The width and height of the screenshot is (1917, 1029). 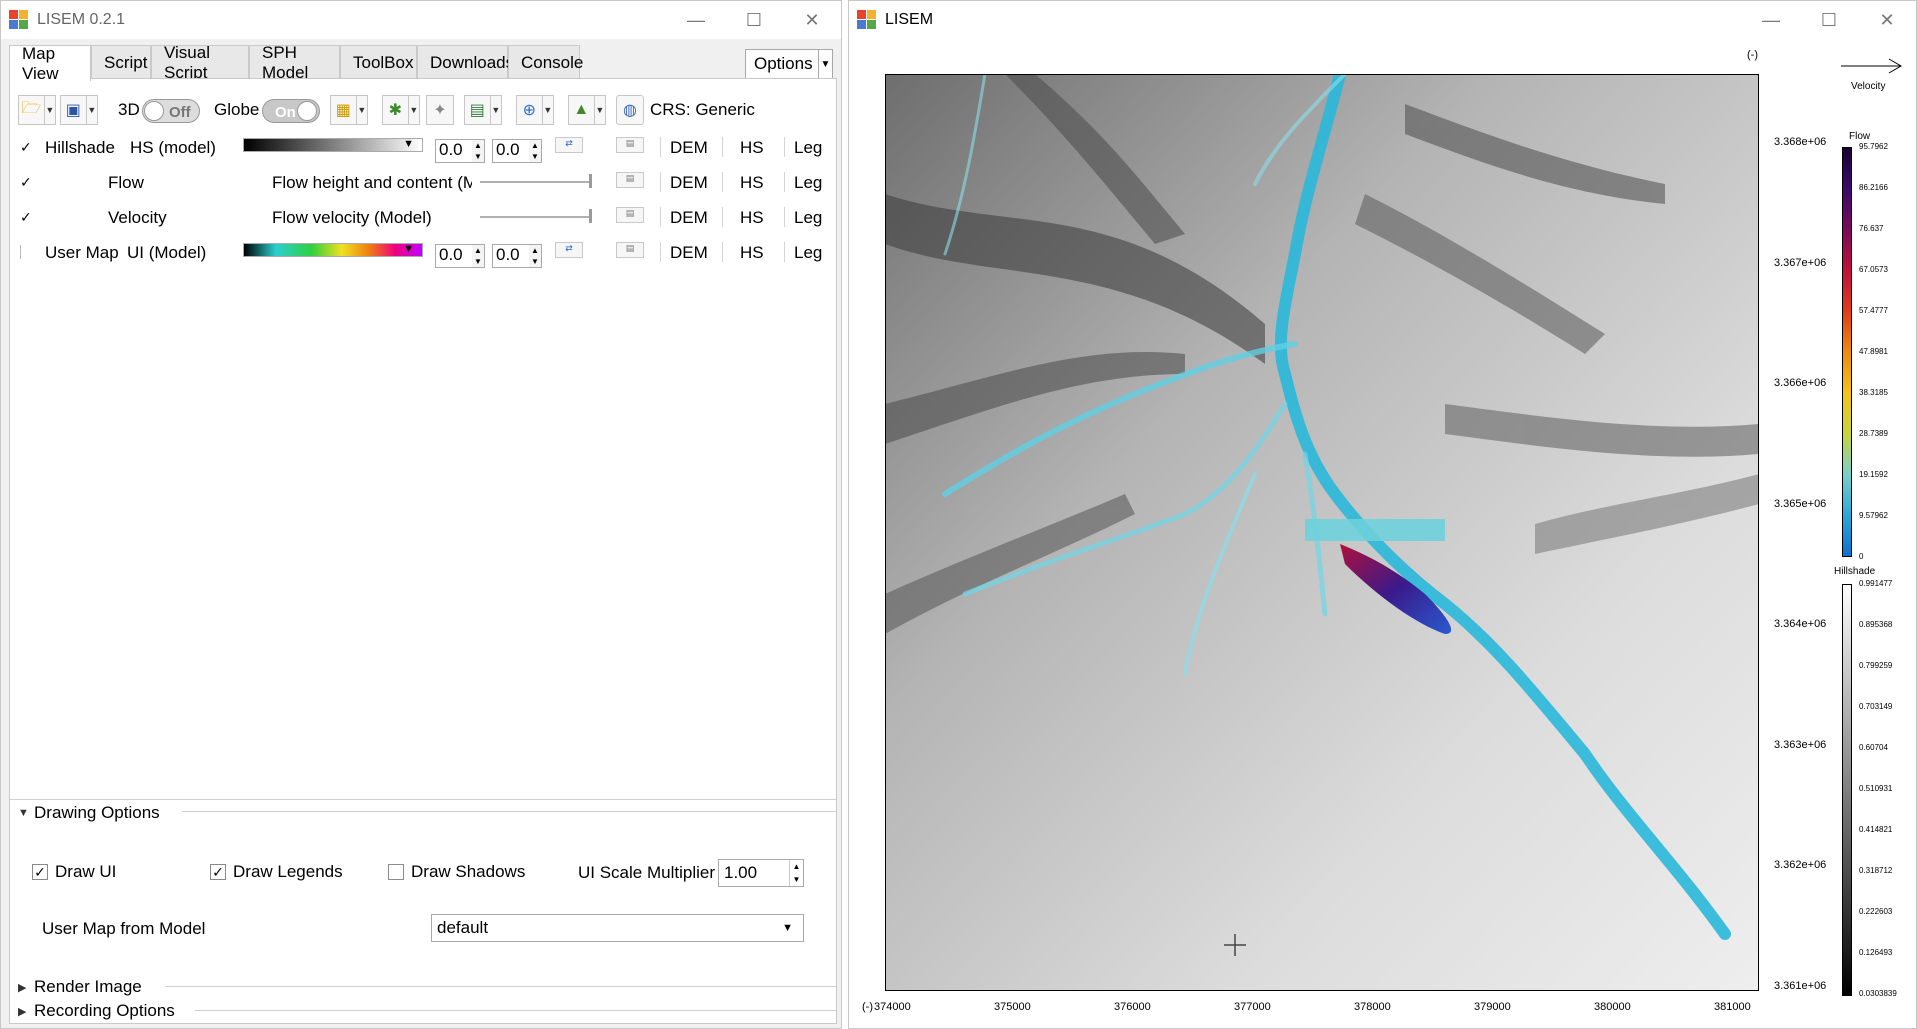 What do you see at coordinates (73, 110) in the screenshot?
I see `save-icon: ▣` at bounding box center [73, 110].